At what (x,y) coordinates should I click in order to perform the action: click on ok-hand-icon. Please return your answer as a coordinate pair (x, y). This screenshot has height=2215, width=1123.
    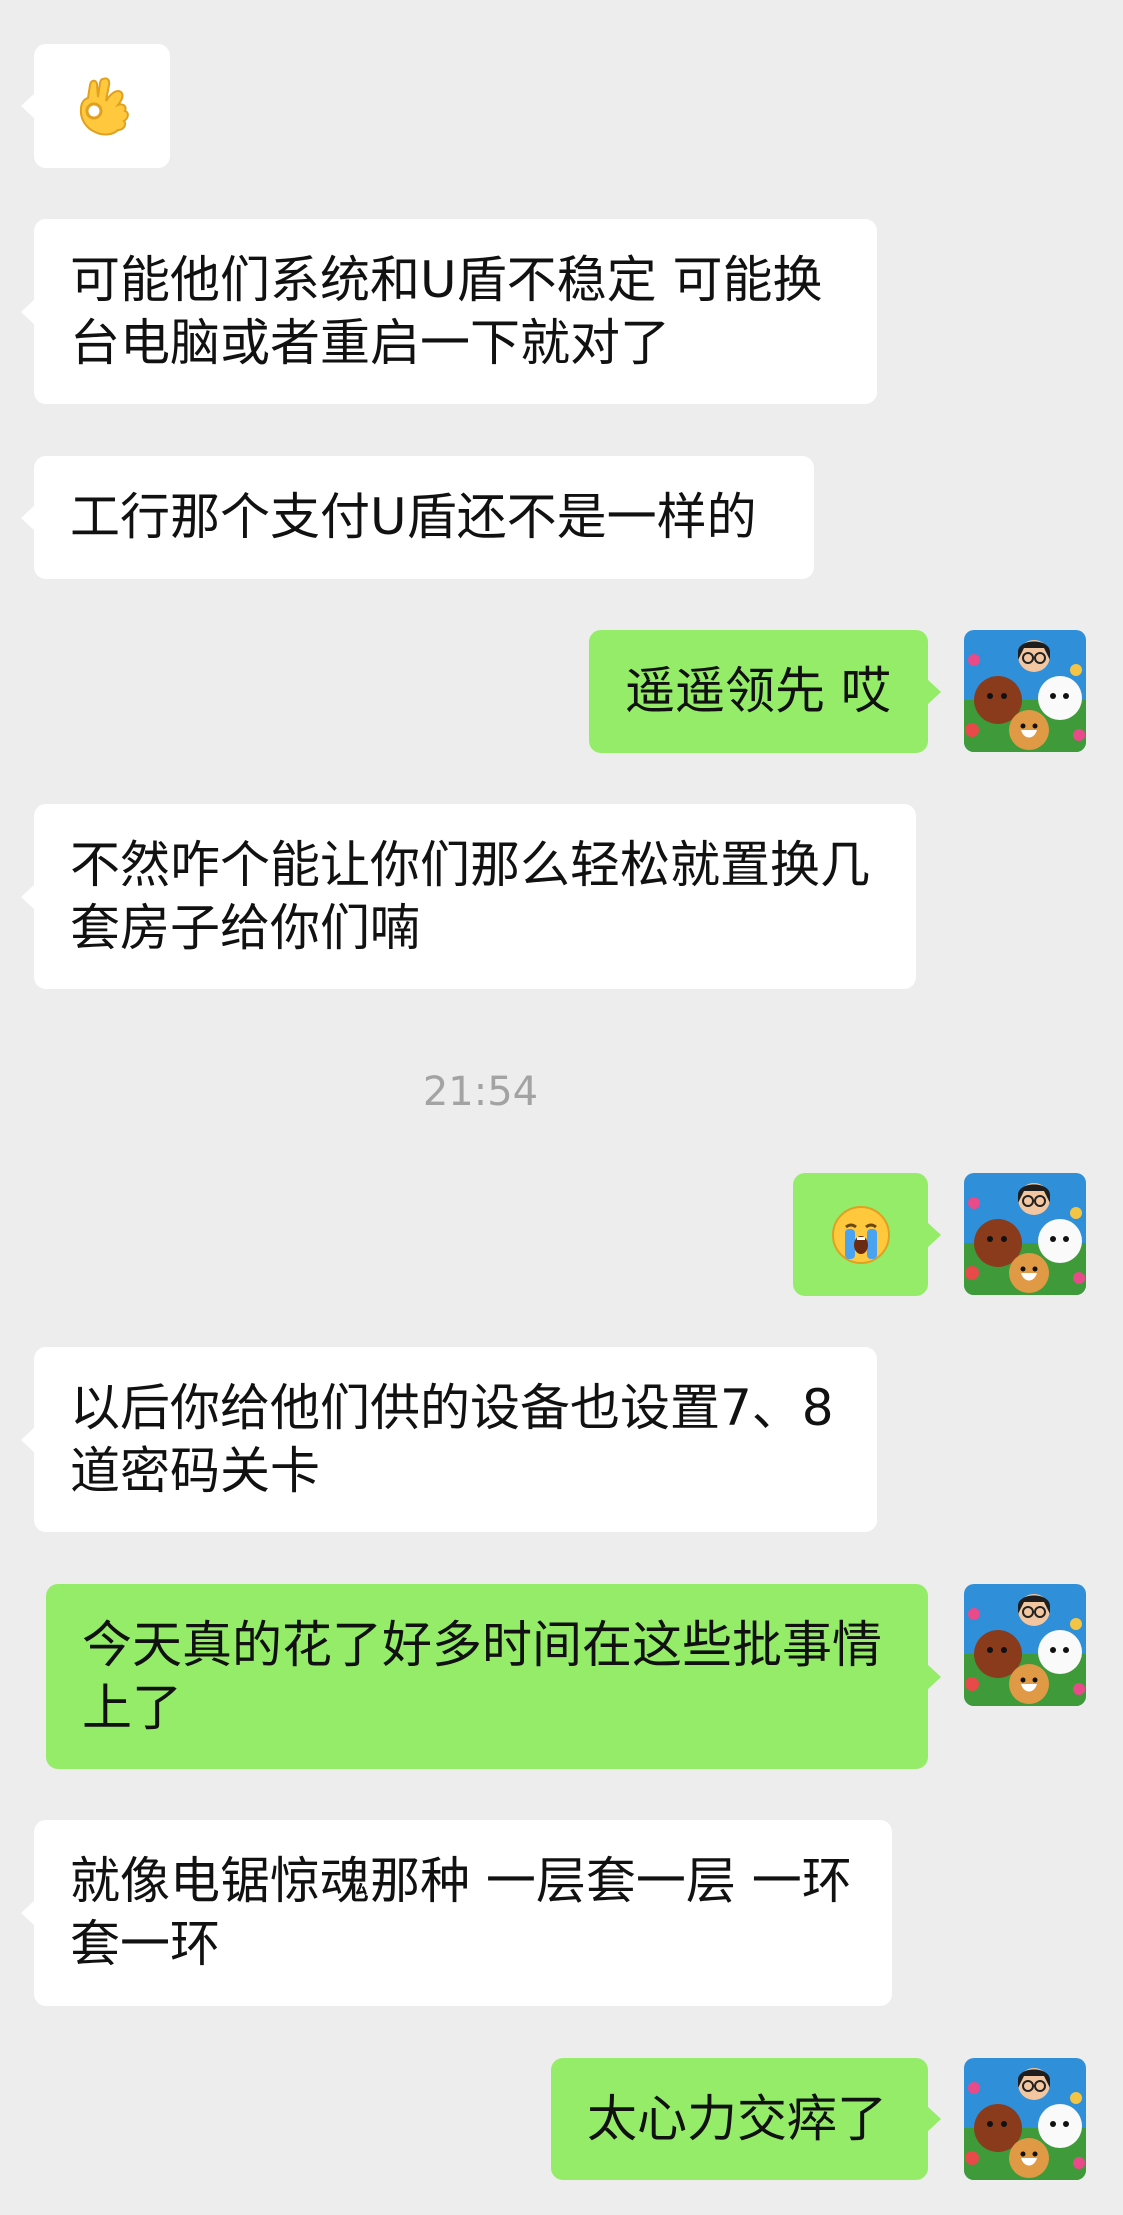
    Looking at the image, I should click on (104, 106).